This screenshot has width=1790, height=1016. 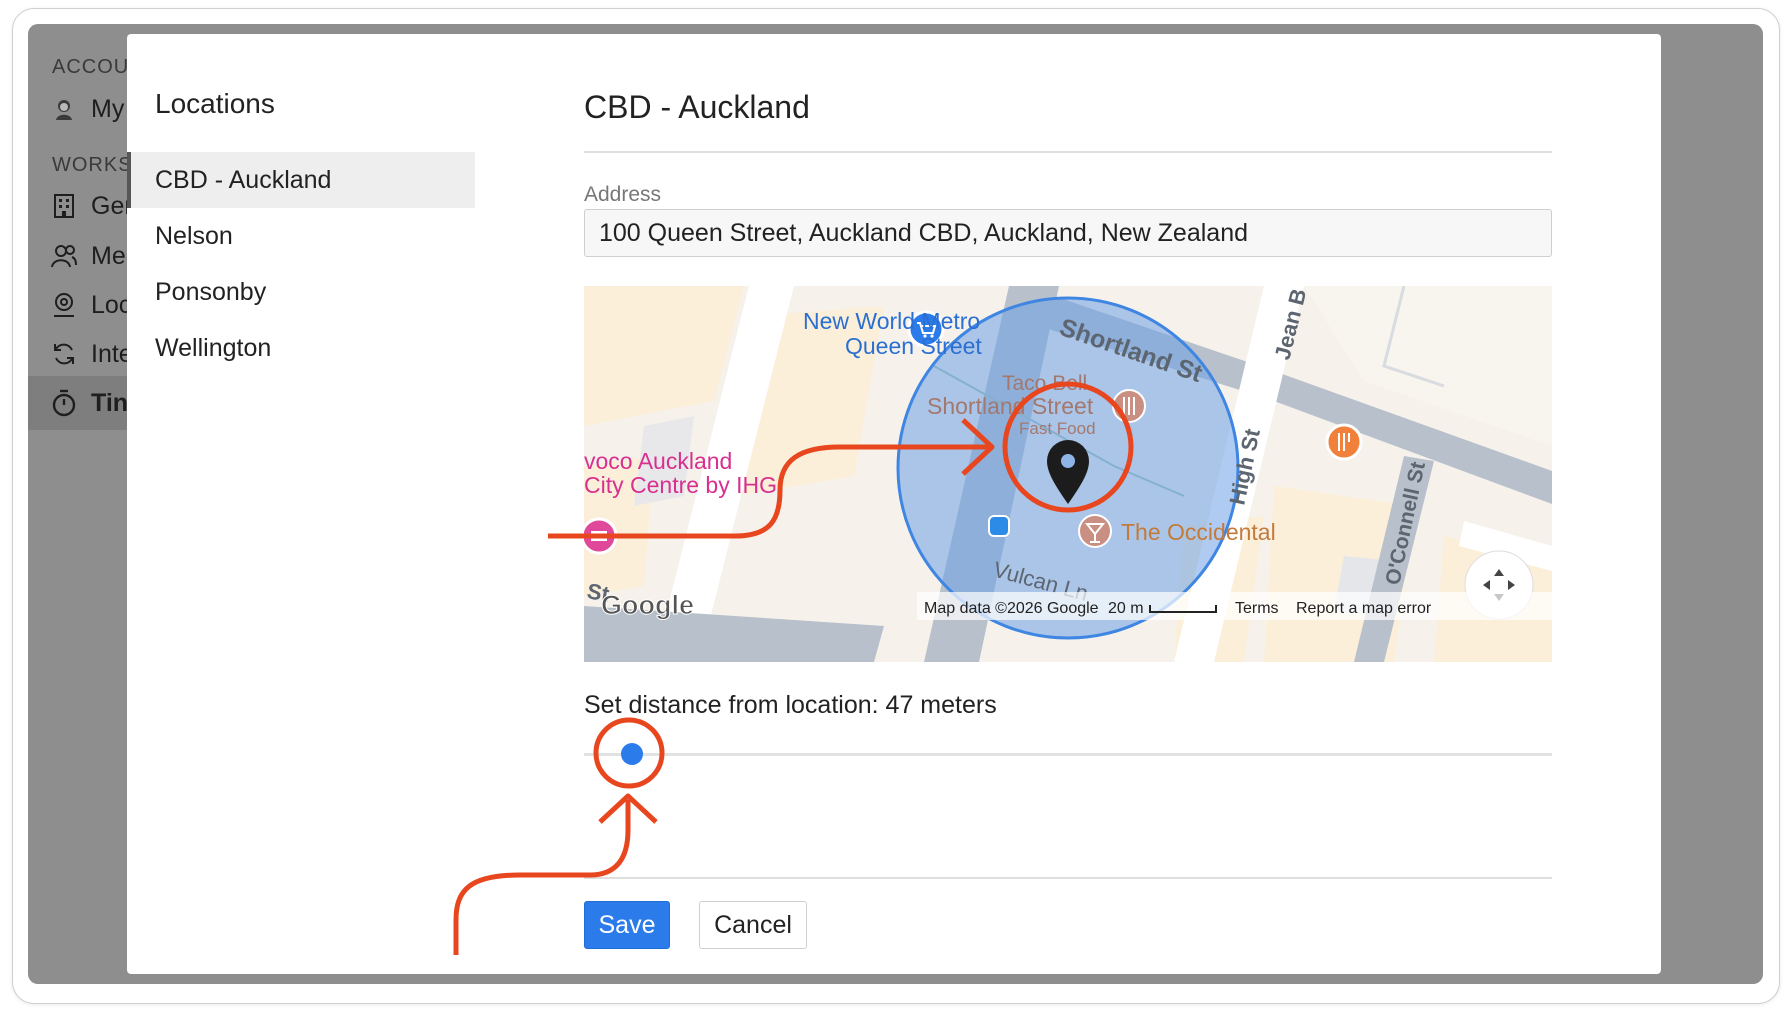 What do you see at coordinates (301, 292) in the screenshot?
I see `location-item-ponsonby: Ponsonby` at bounding box center [301, 292].